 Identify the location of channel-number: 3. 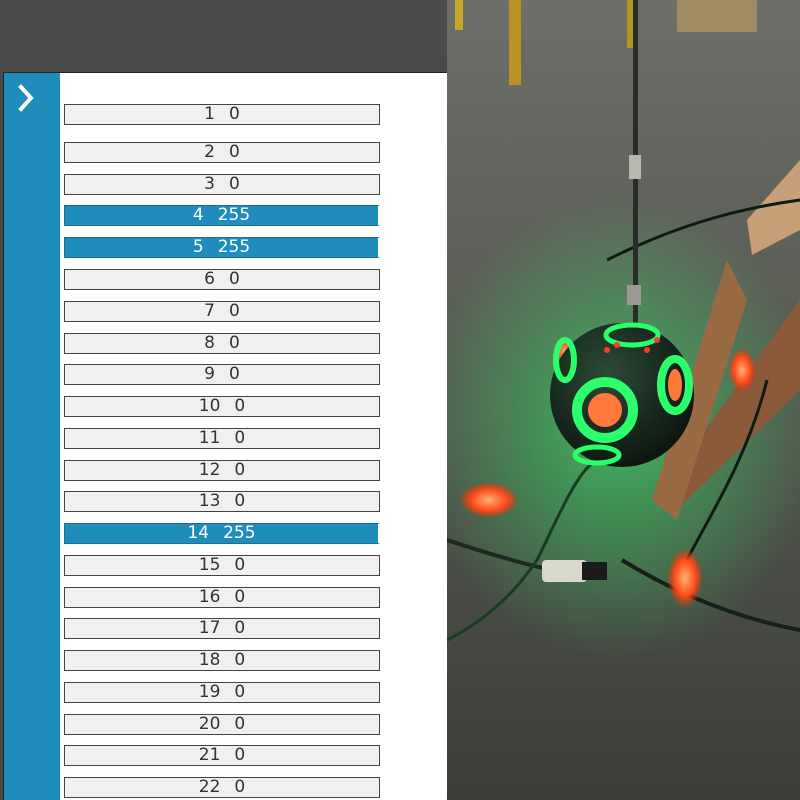
(209, 184).